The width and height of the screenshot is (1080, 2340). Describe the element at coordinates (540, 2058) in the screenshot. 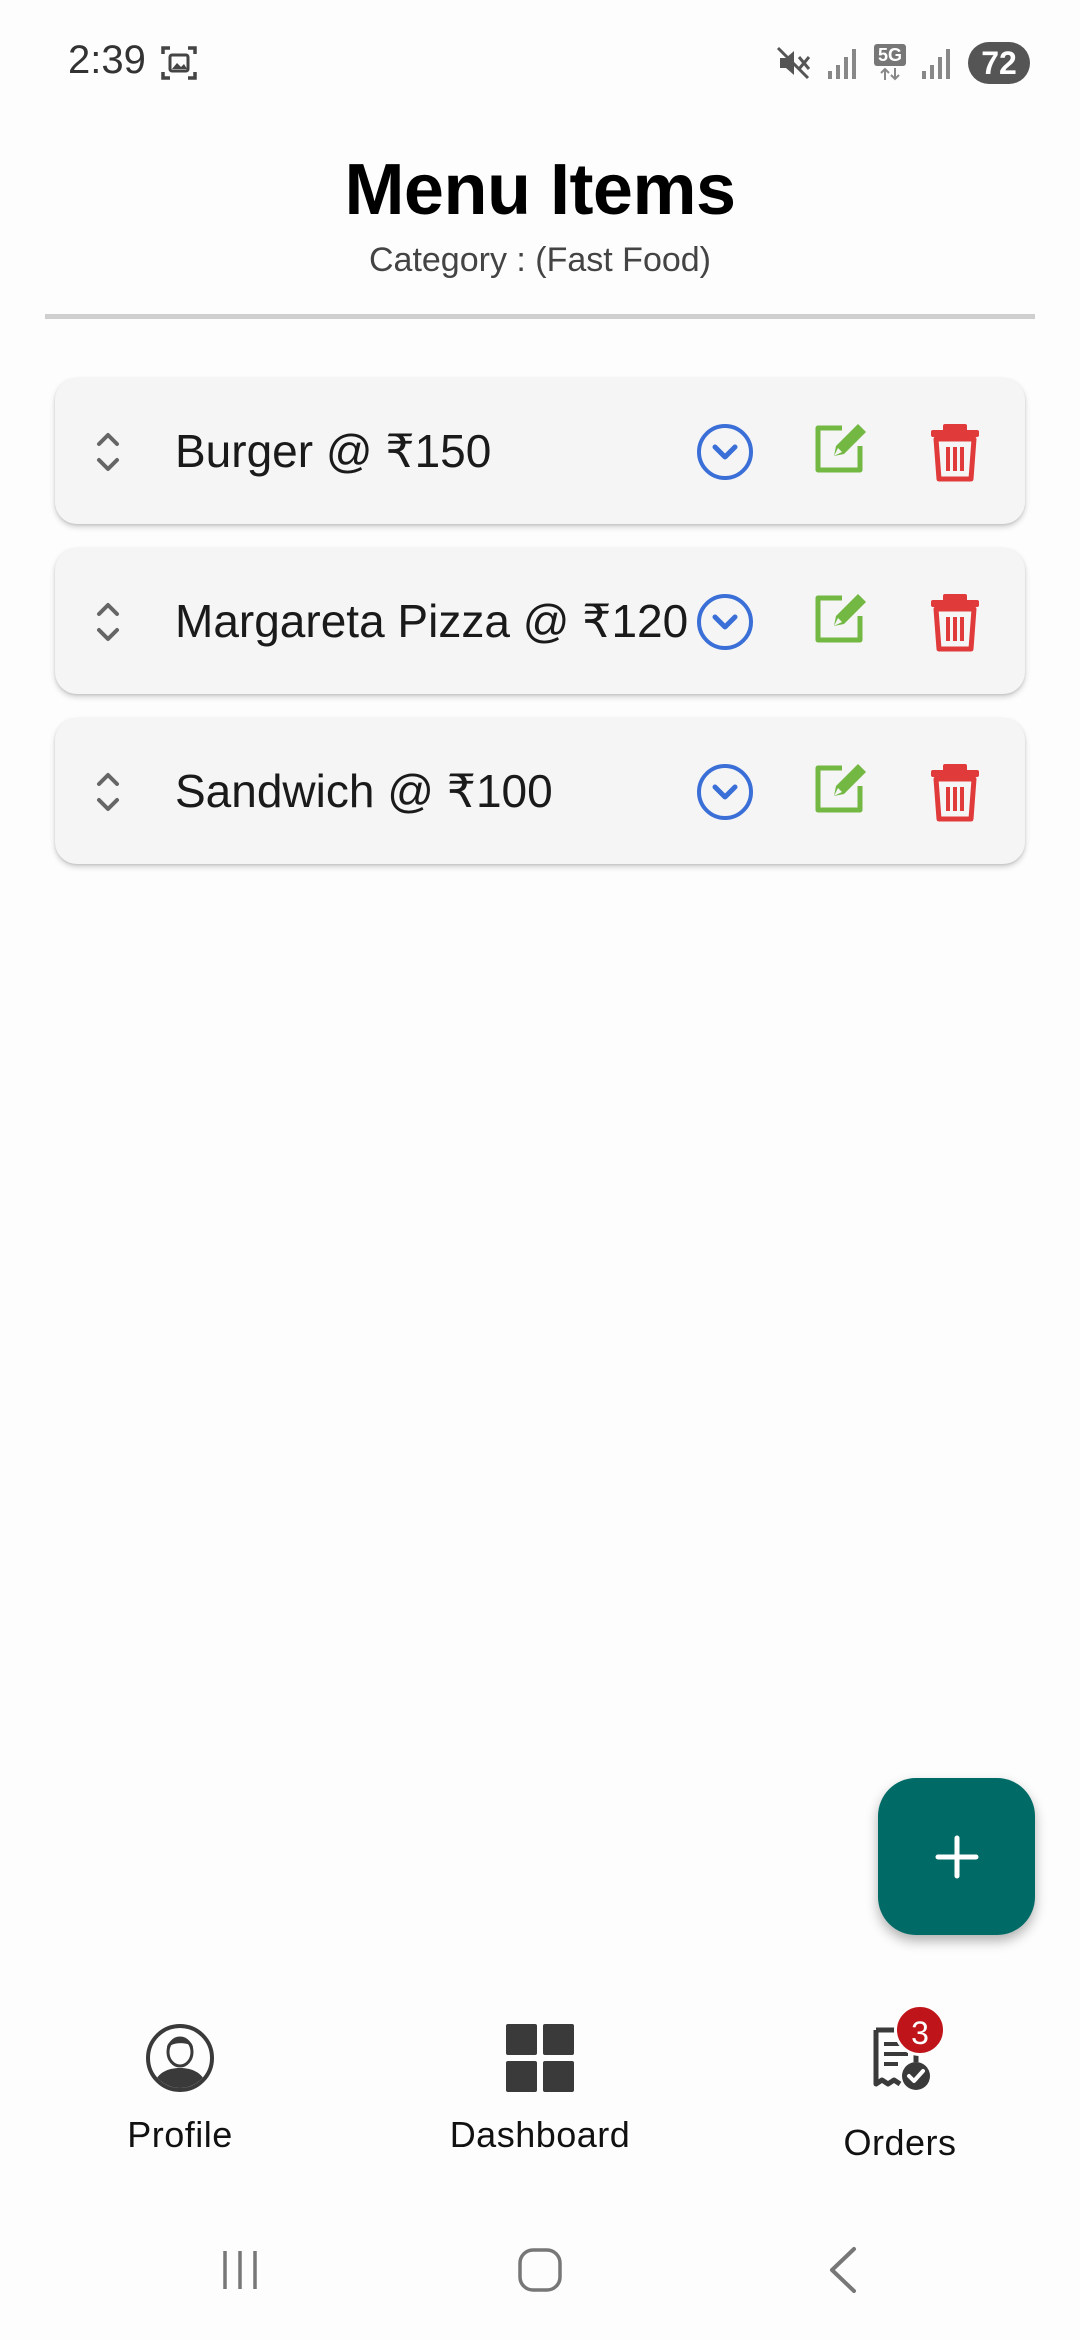

I see `dashboard-icon` at that location.